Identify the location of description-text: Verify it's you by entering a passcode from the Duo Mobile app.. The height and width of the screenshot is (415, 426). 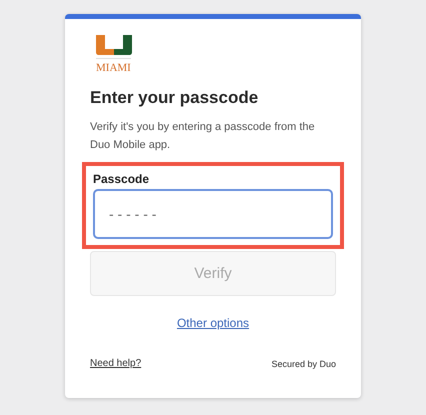
(203, 136).